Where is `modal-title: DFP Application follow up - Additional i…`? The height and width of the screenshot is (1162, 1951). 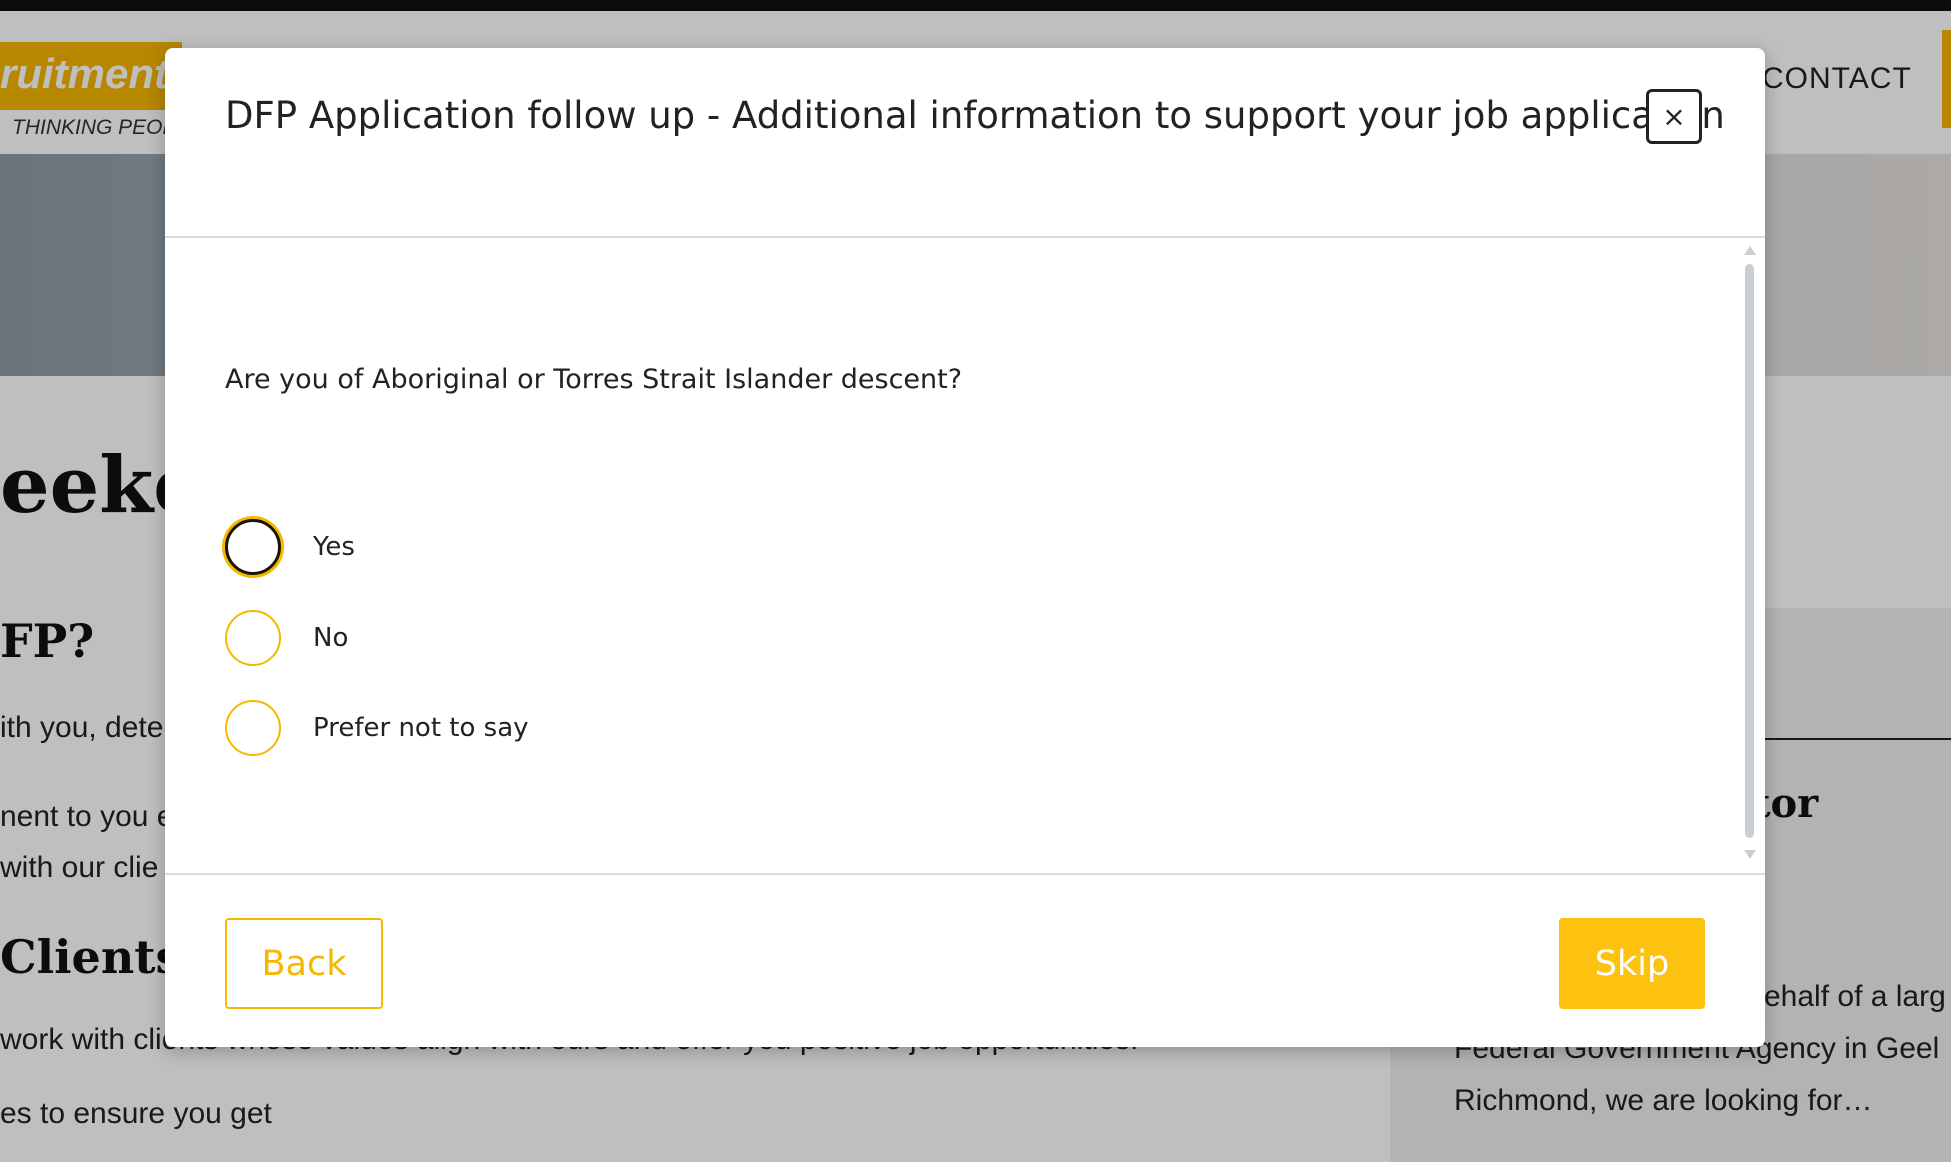 modal-title: DFP Application follow up - Additional i… is located at coordinates (975, 115).